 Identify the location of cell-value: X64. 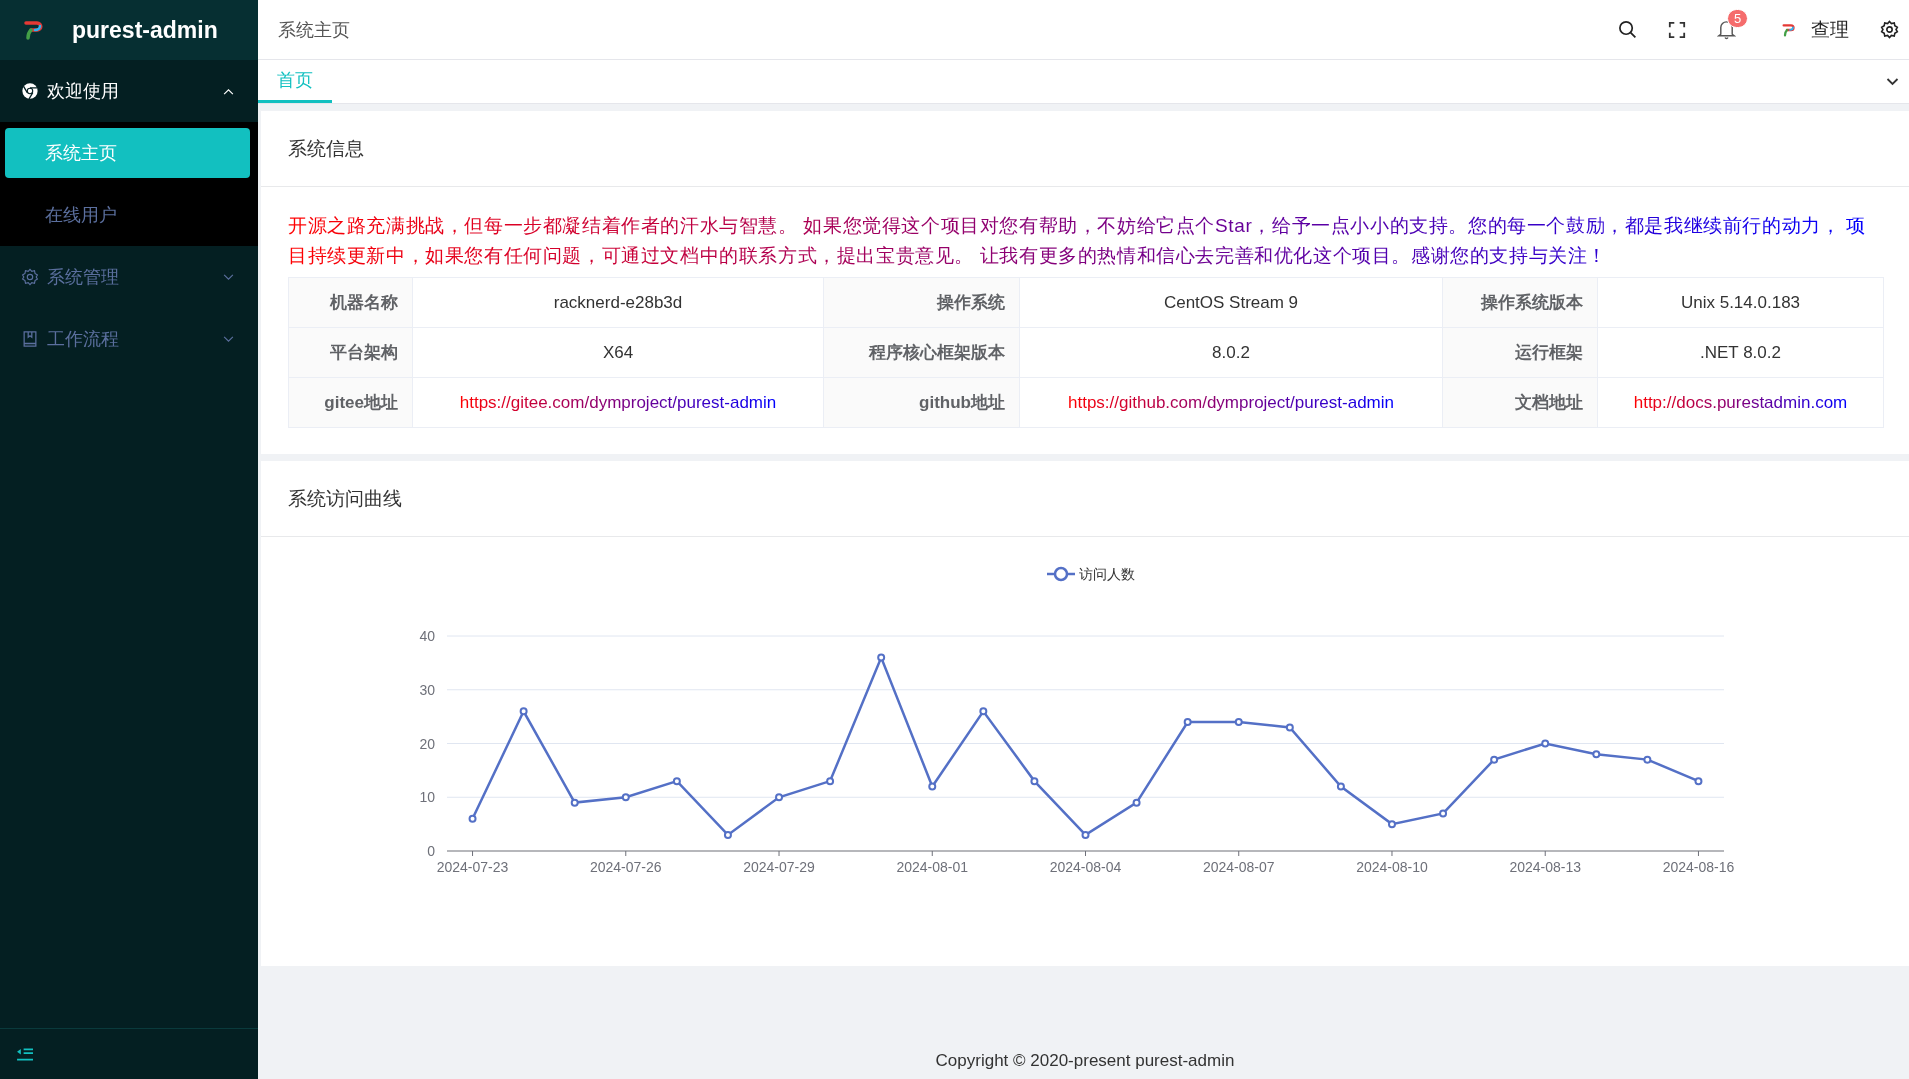
(618, 352).